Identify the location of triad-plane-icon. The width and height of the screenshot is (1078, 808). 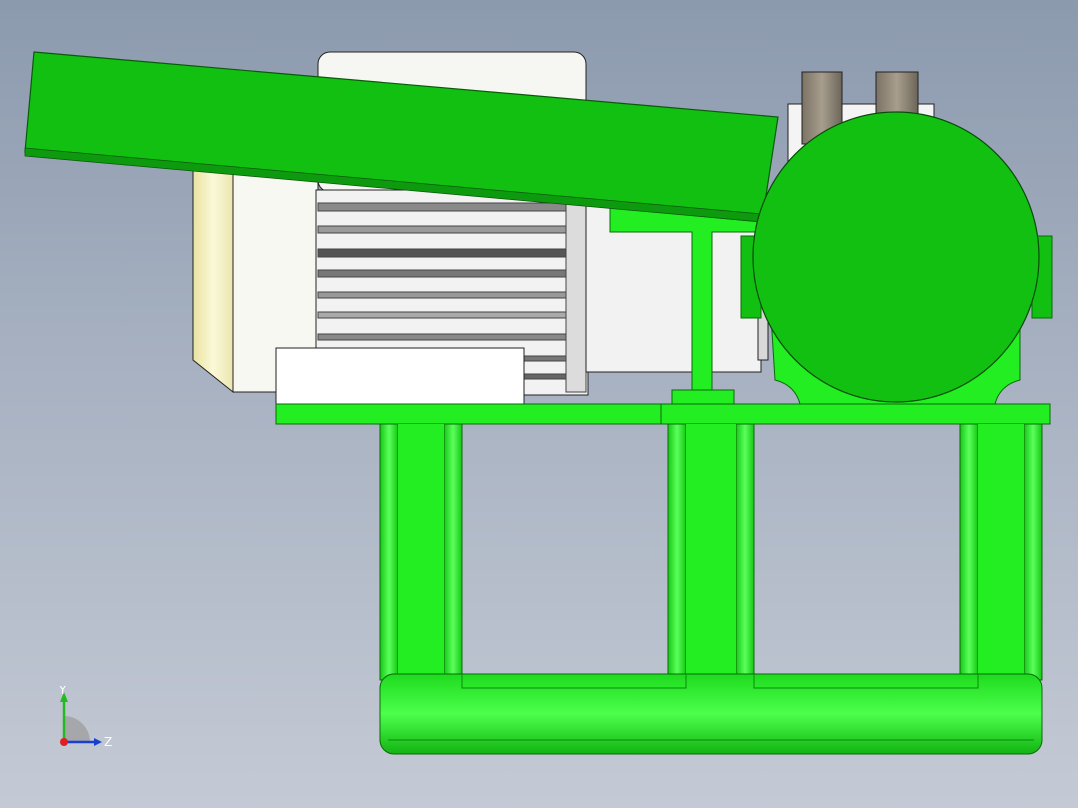
(77, 729).